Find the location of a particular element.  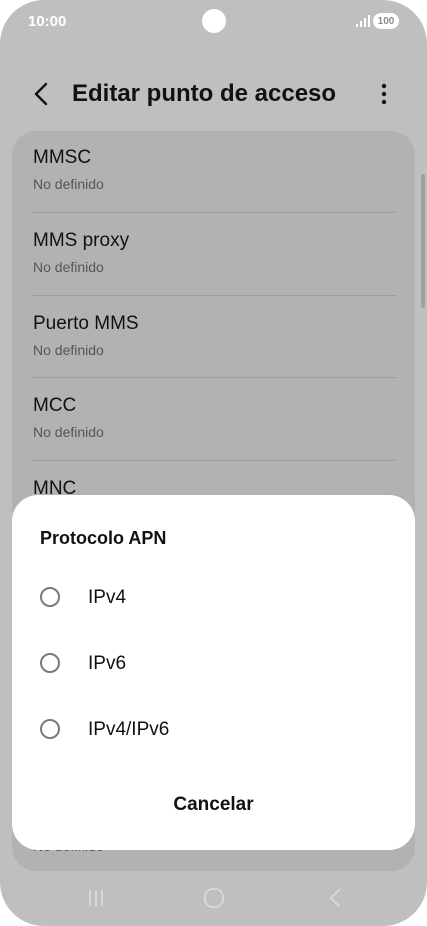

signal-icon is located at coordinates (363, 21).